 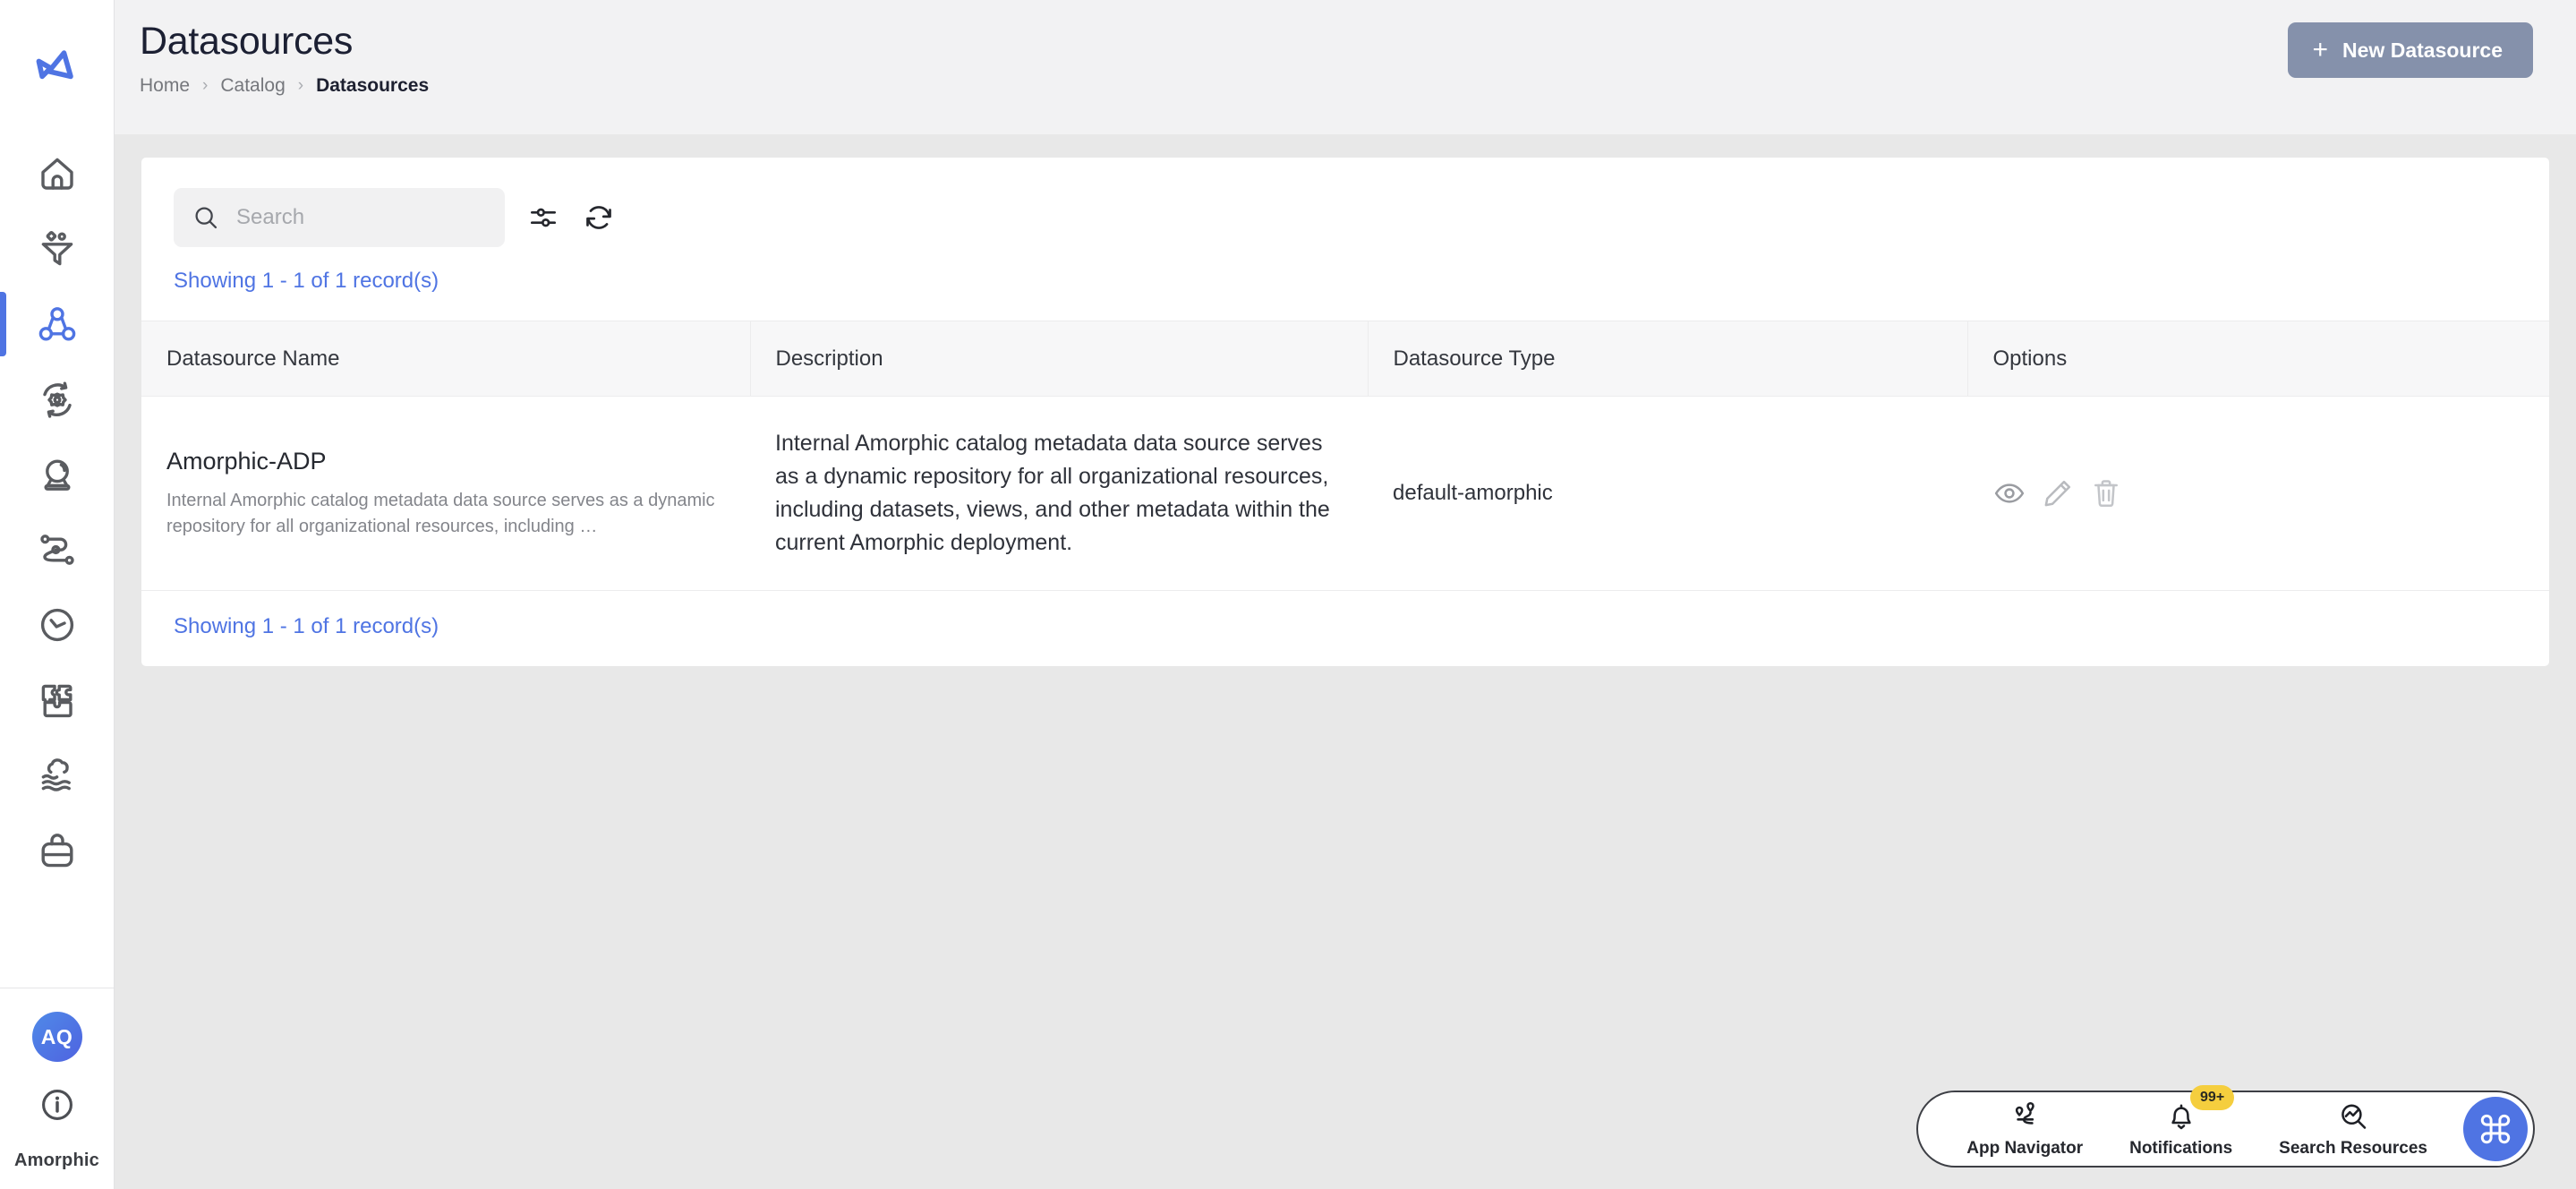 I want to click on row-actions, so click(x=2258, y=493).